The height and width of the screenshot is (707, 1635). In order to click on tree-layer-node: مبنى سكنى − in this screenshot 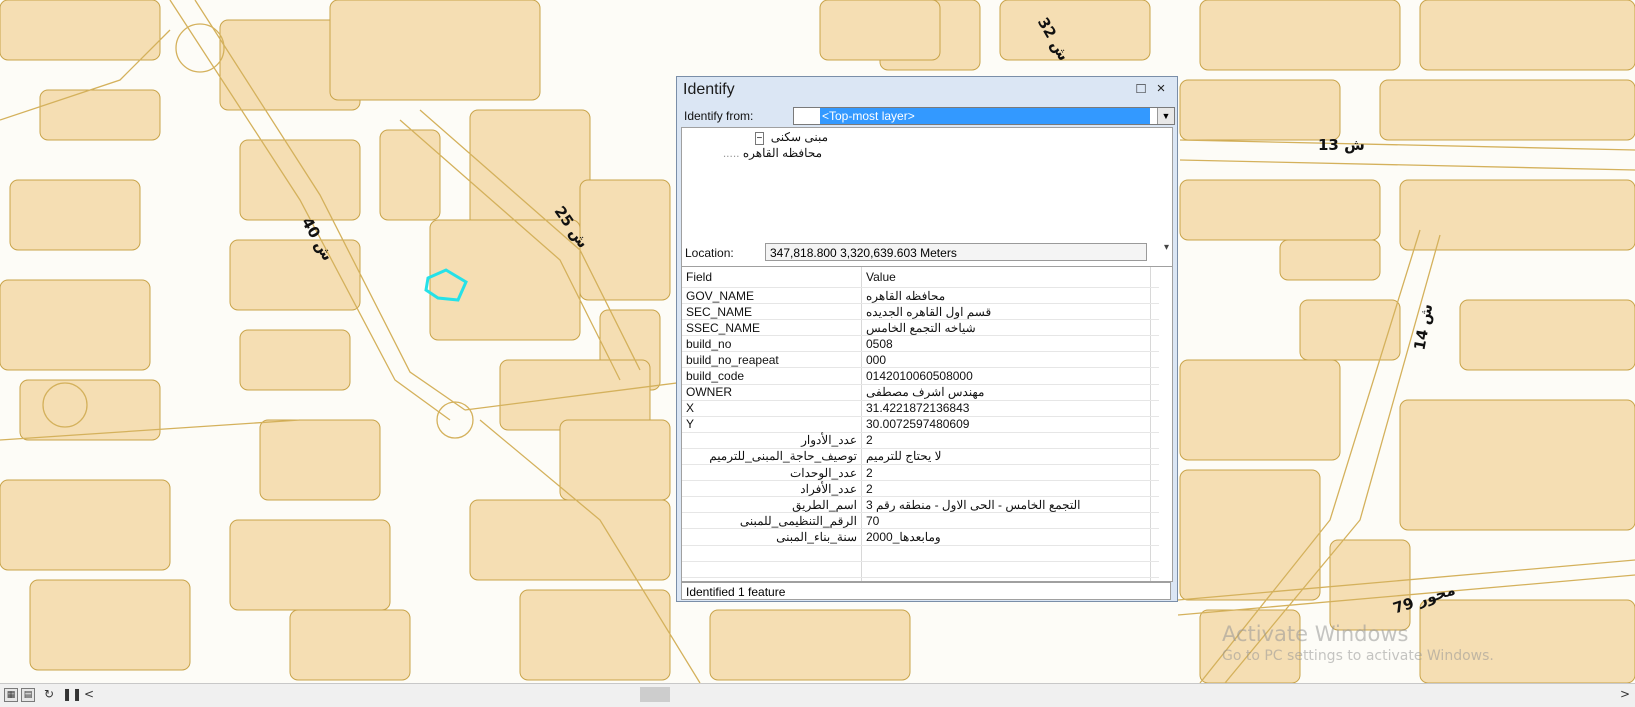, I will do `click(791, 137)`.